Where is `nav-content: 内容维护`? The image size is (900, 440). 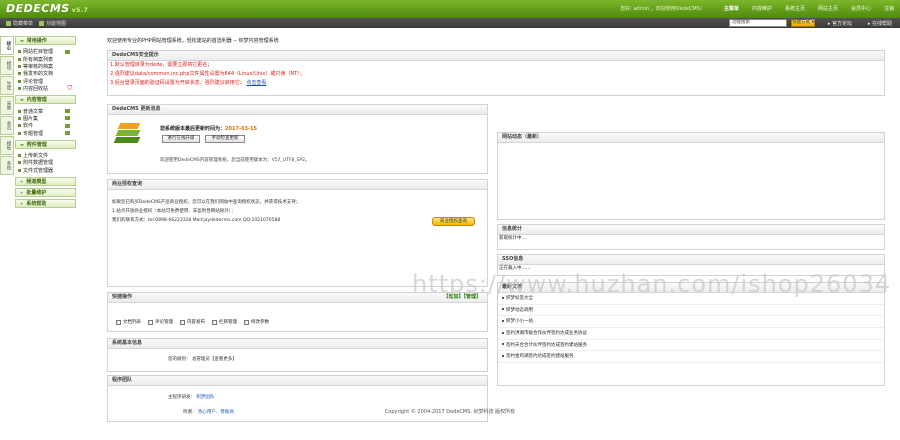 nav-content: 内容维护 is located at coordinates (762, 8).